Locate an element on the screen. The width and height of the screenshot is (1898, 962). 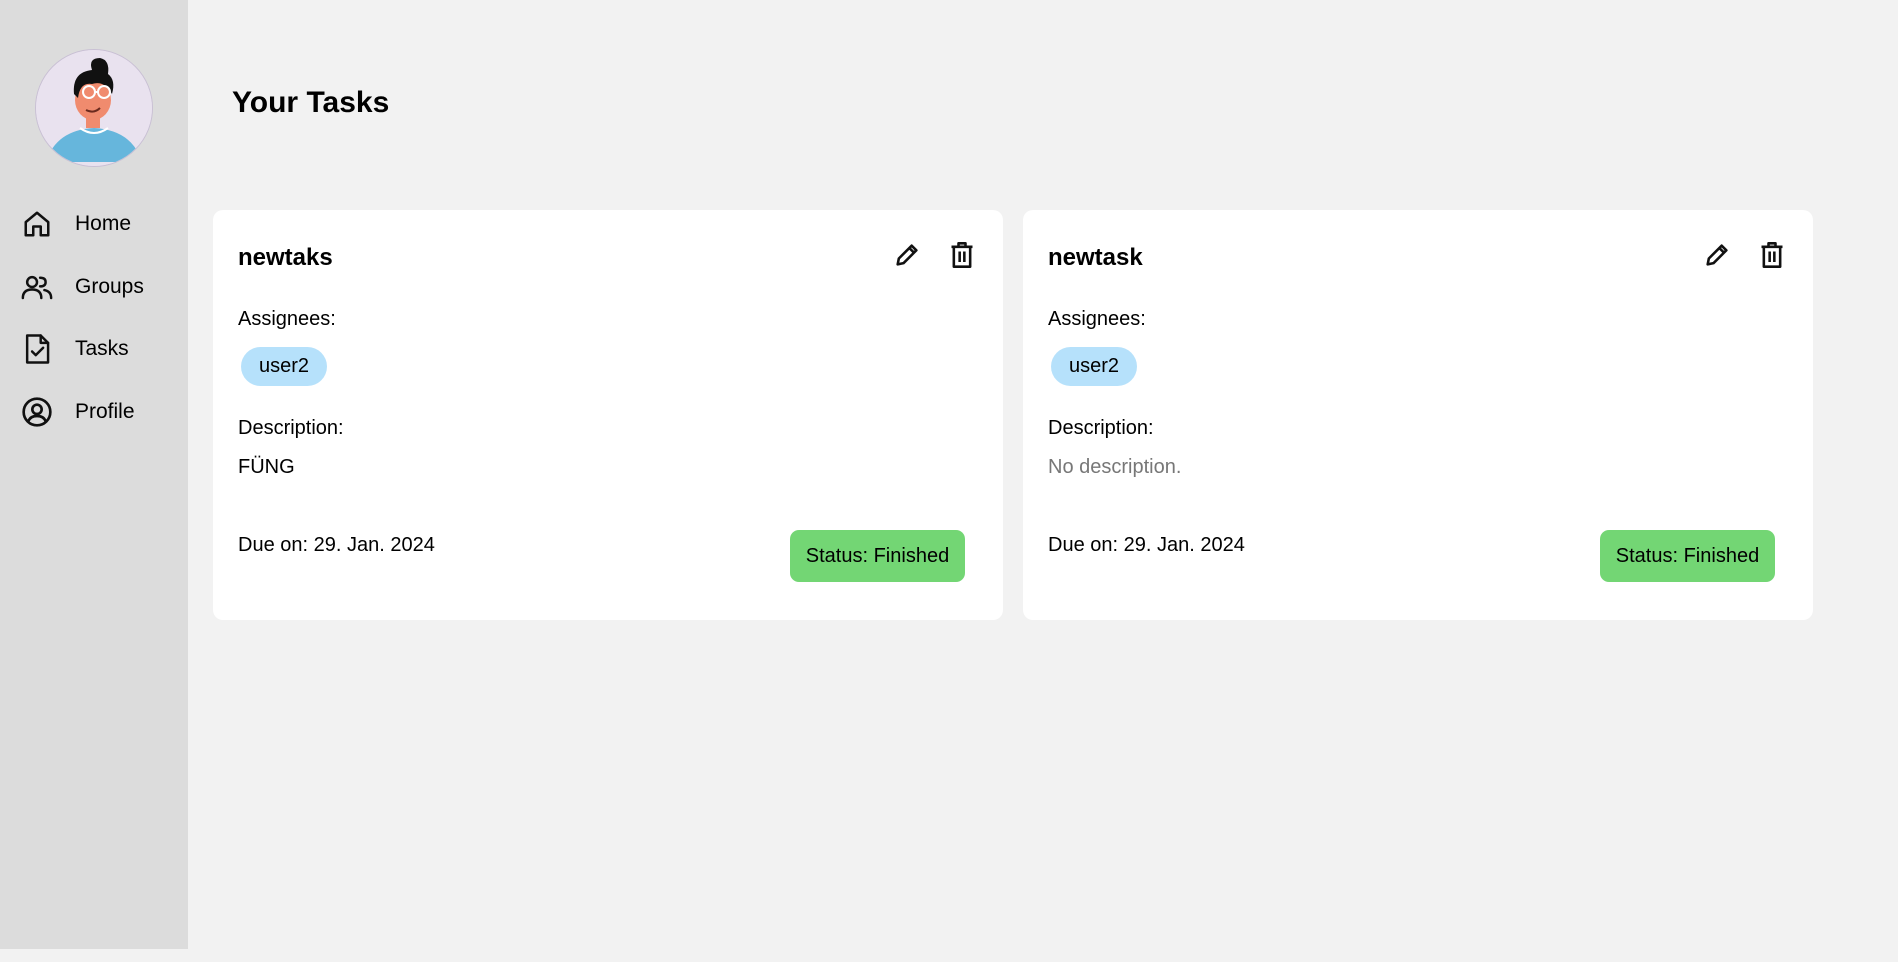
sidebar-item-label: Tasks is located at coordinates (102, 348).